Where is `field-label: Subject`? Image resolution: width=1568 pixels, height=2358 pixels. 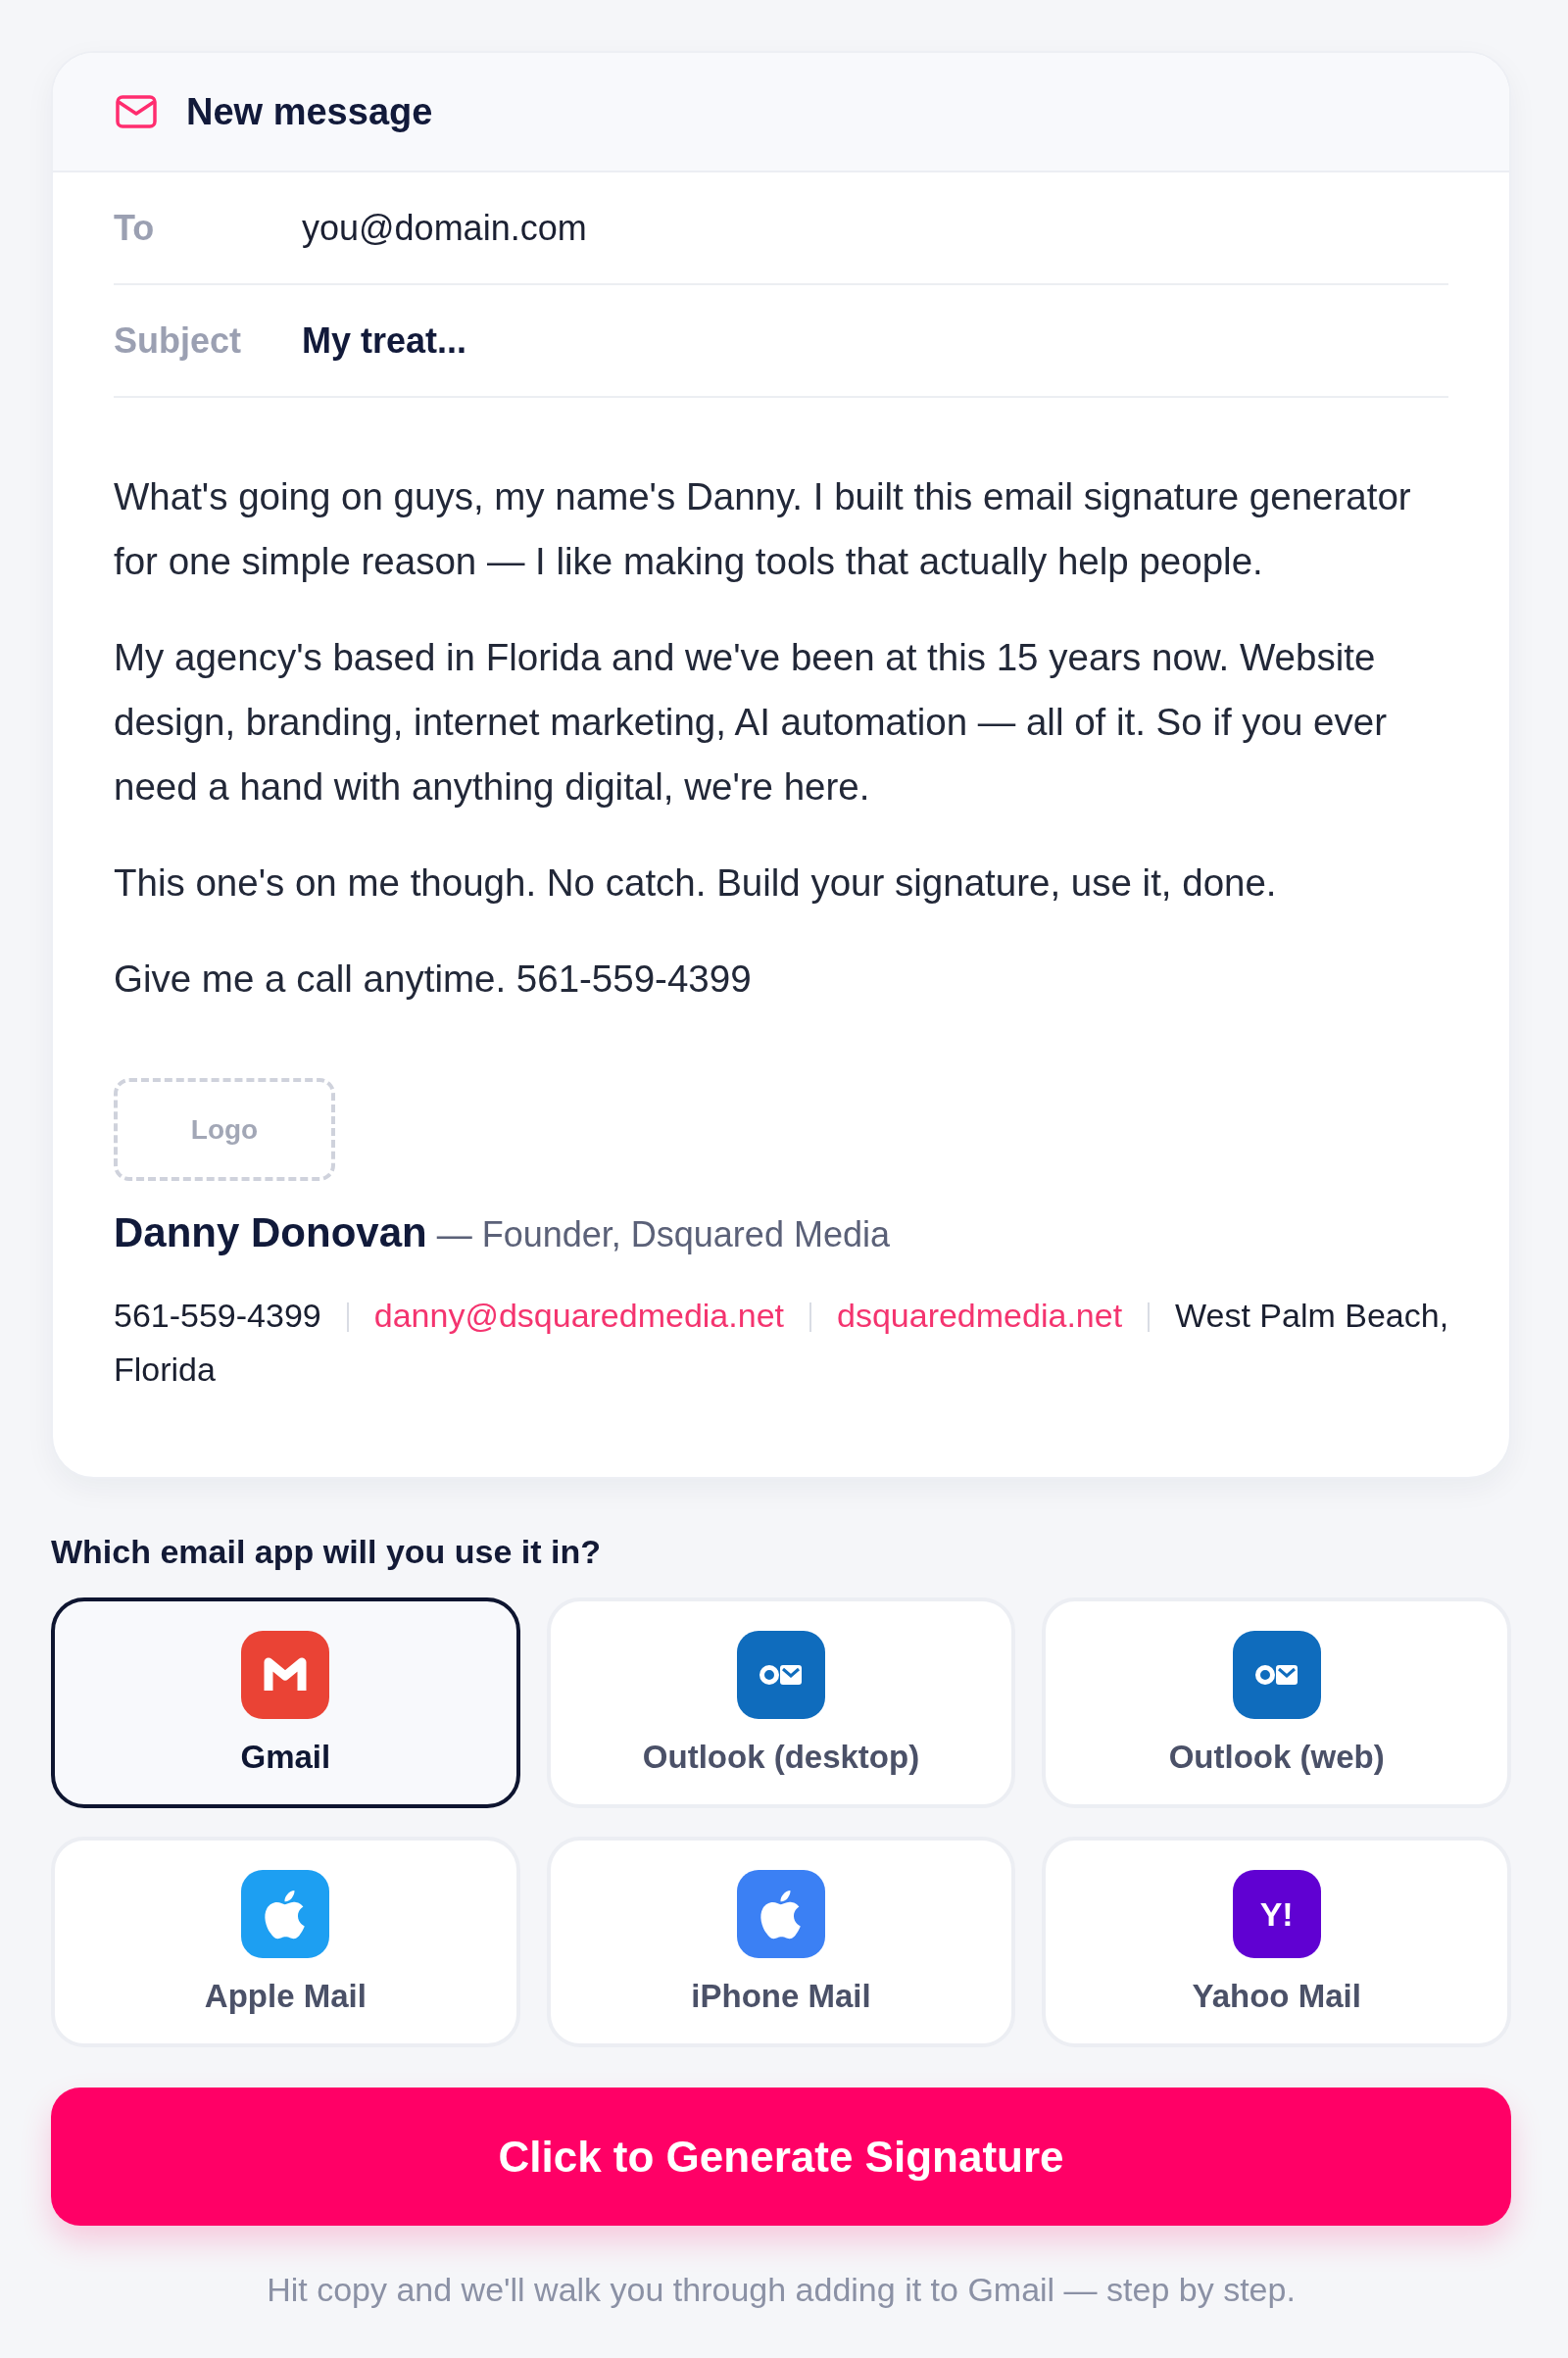 field-label: Subject is located at coordinates (178, 341).